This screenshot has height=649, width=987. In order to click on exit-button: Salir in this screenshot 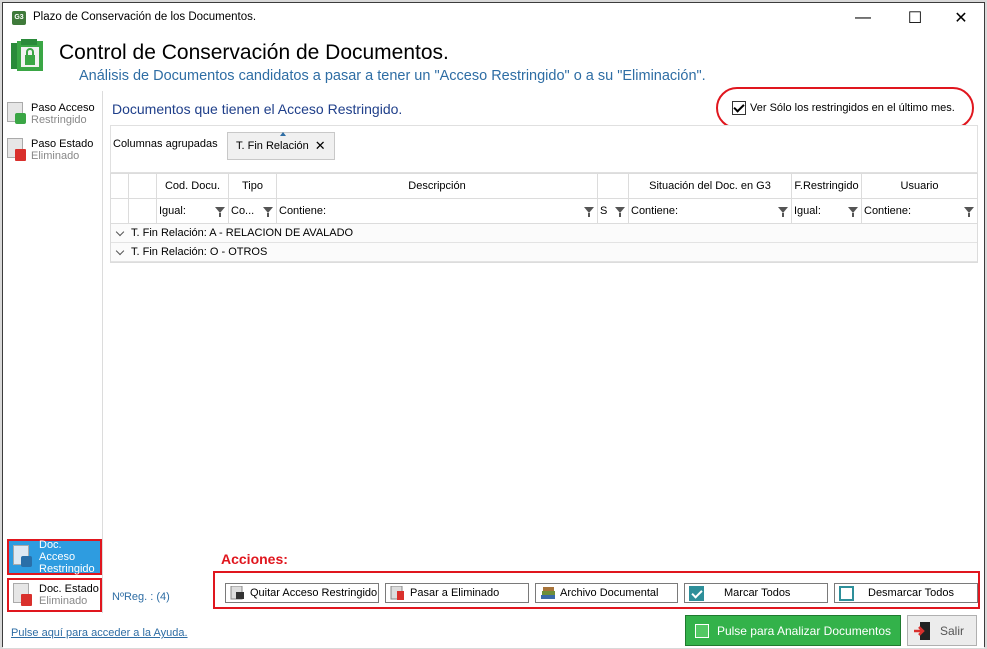, I will do `click(942, 630)`.